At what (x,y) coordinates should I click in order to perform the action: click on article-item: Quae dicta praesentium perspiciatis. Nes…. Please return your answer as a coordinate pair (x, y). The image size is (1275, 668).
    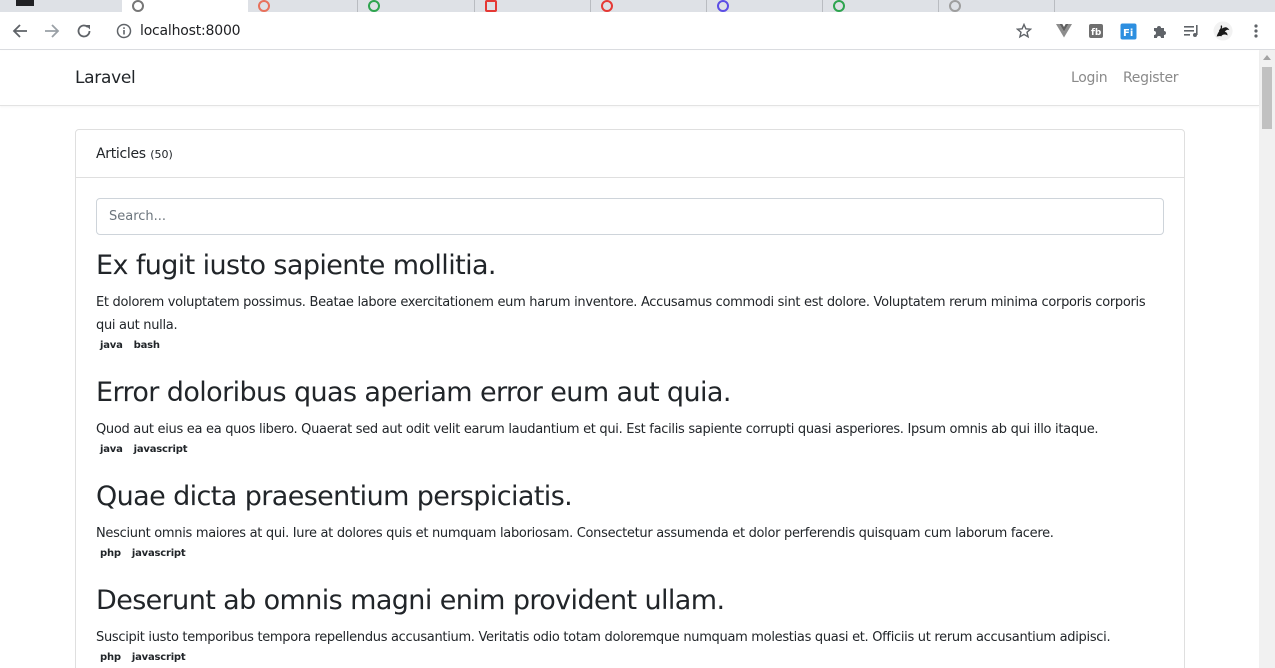
    Looking at the image, I should click on (631, 520).